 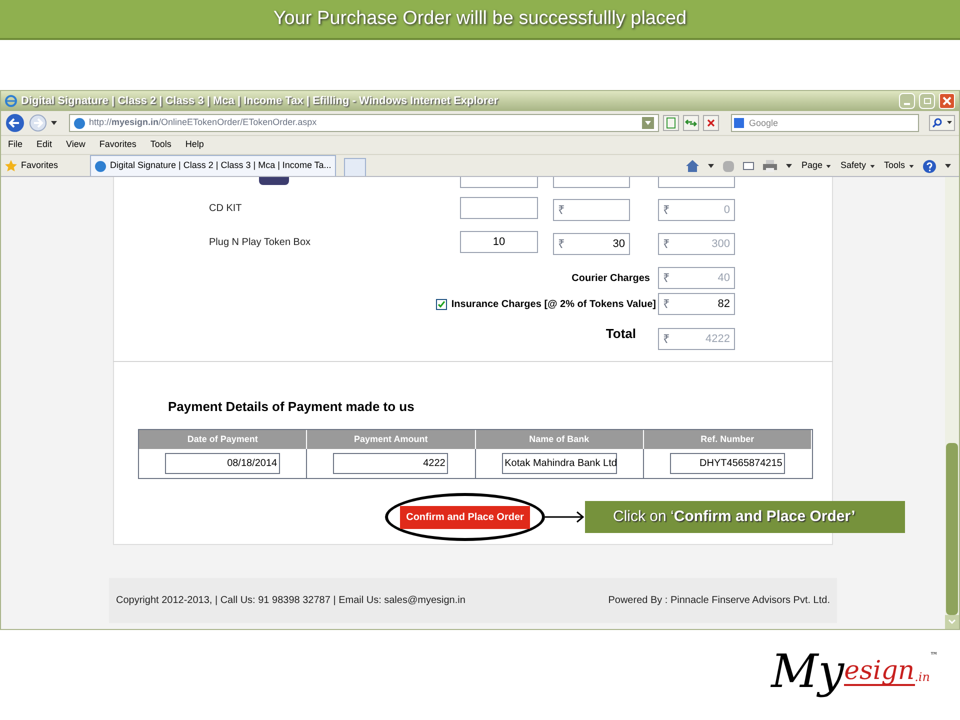 I want to click on logo-trademark: ™, so click(x=934, y=656).